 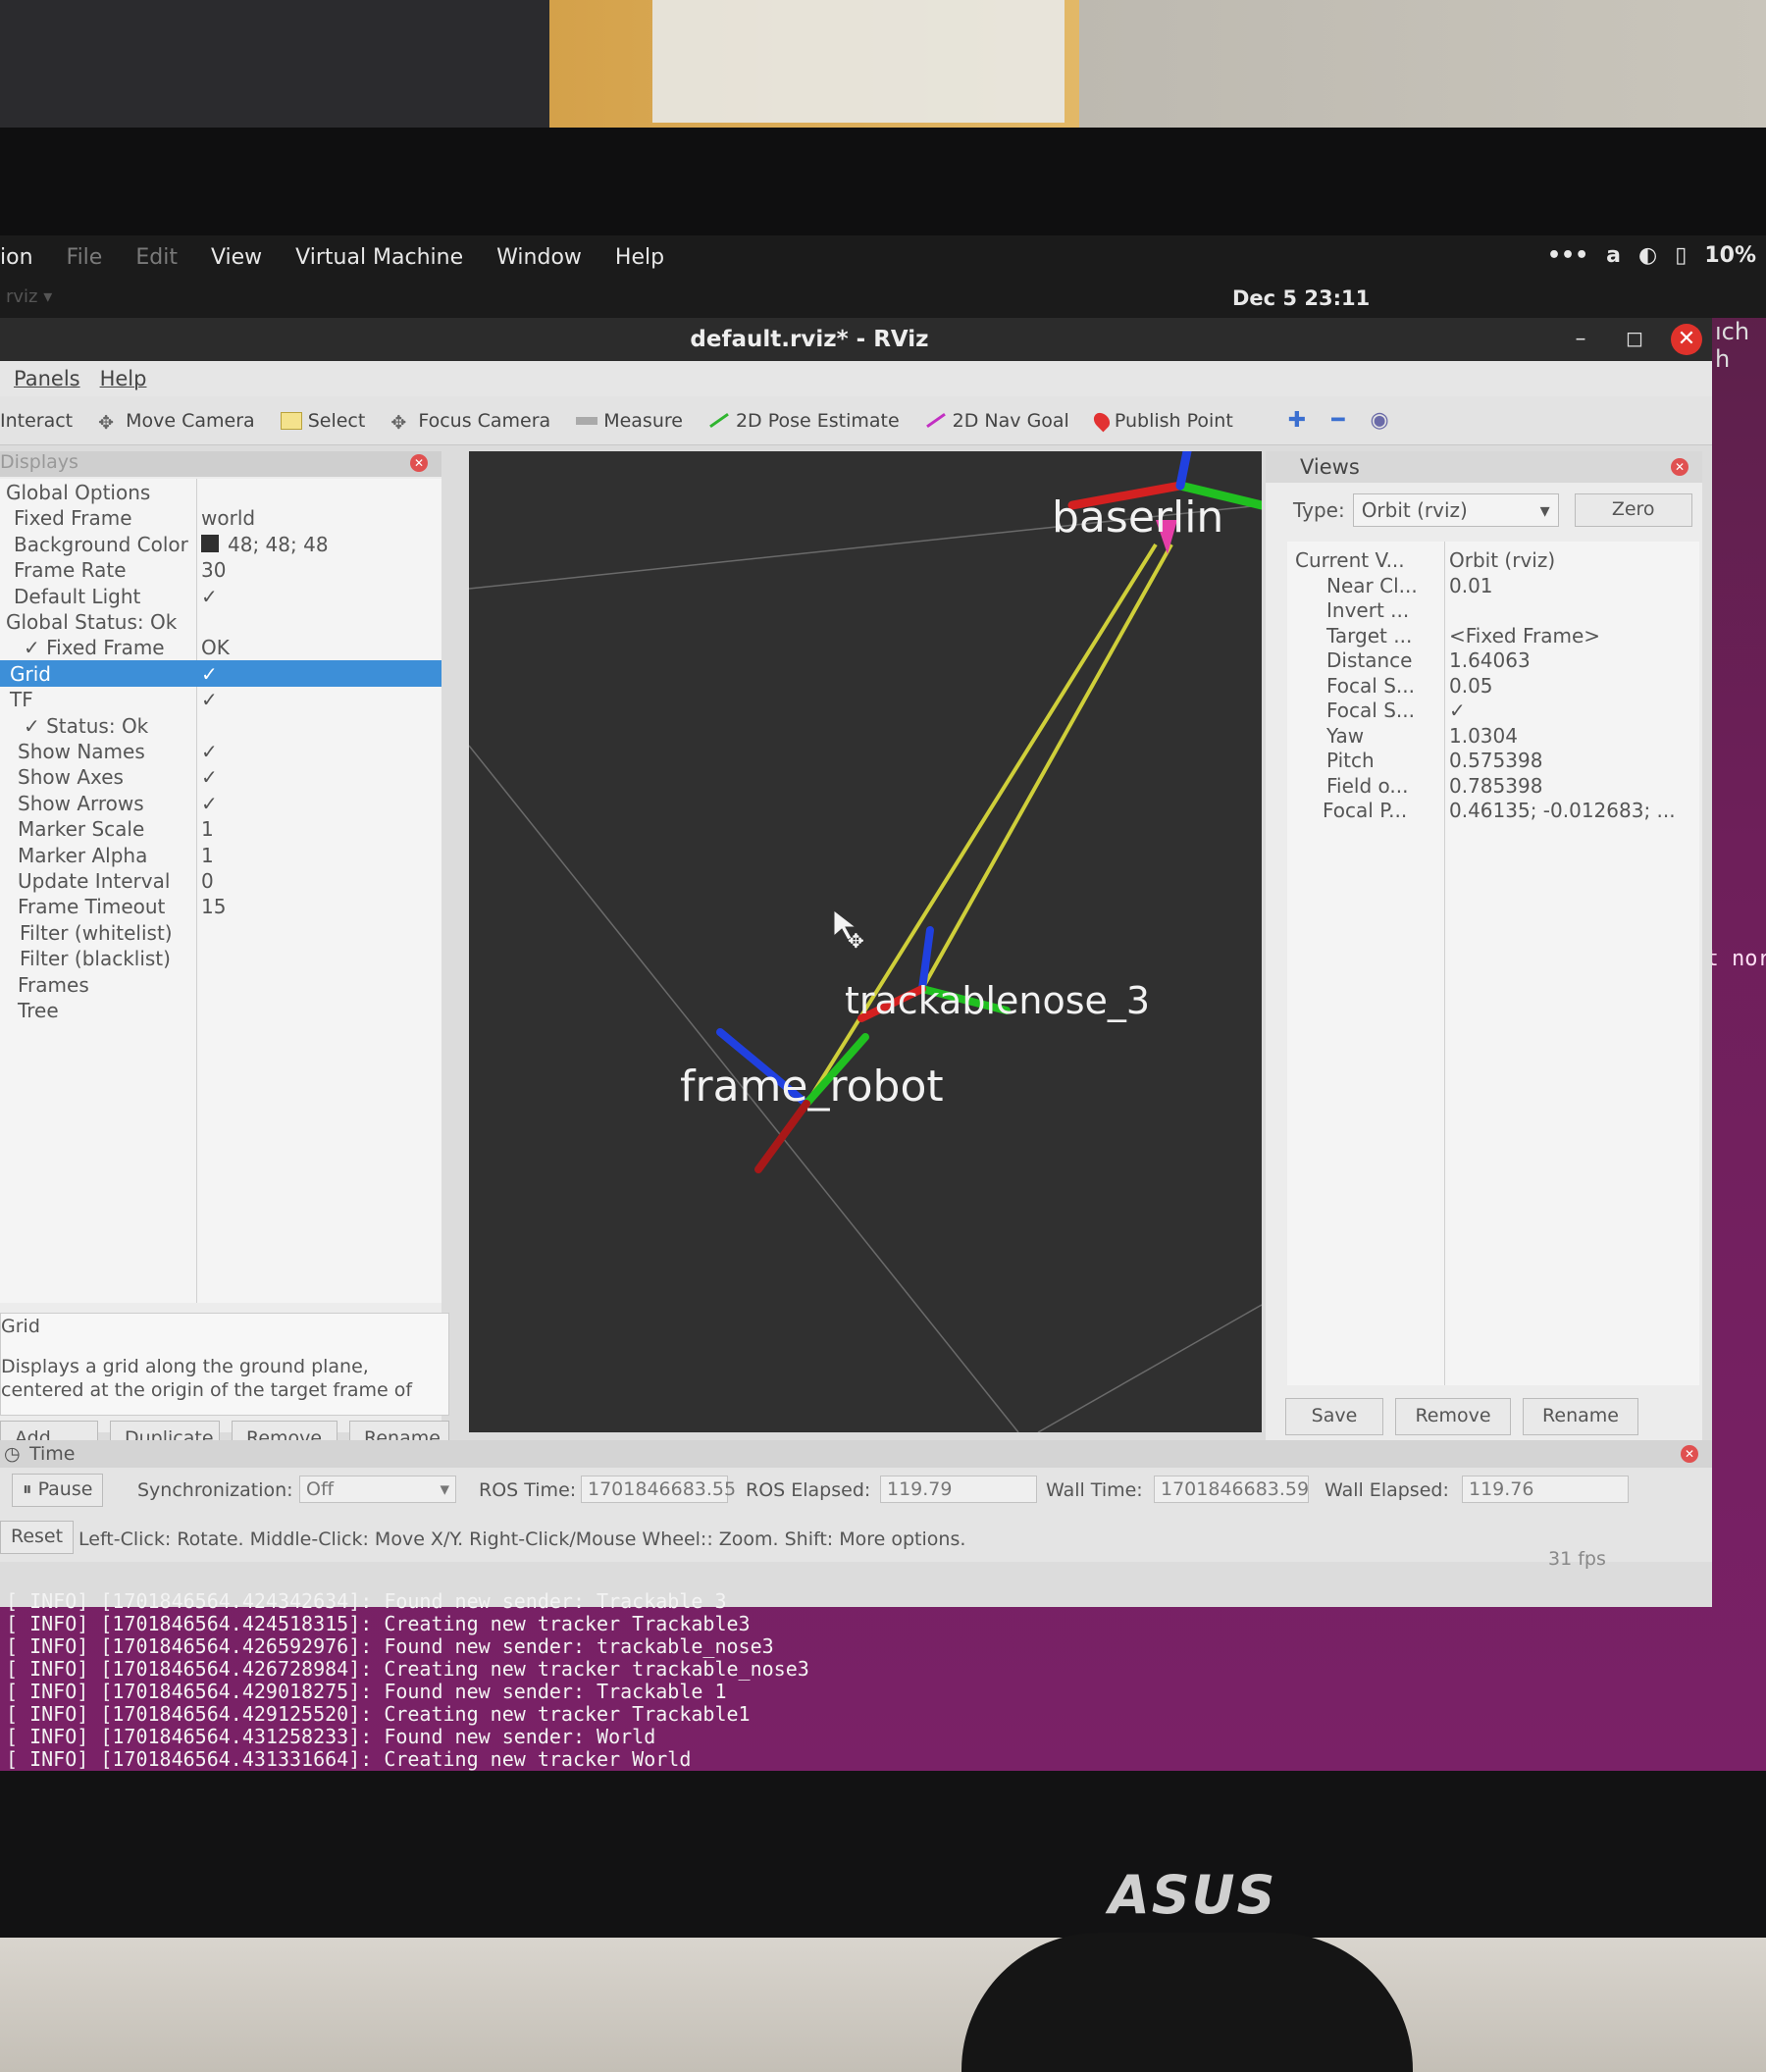 What do you see at coordinates (221, 673) in the screenshot?
I see `display-row: Grid ✓` at bounding box center [221, 673].